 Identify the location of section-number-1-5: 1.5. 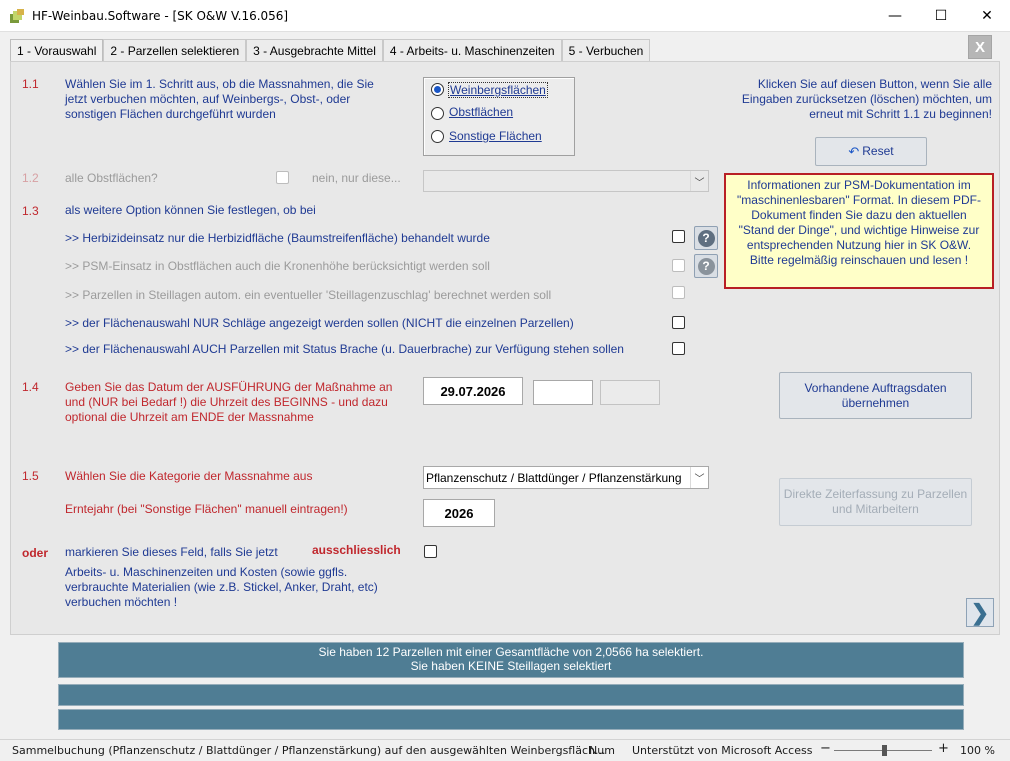
(30, 476).